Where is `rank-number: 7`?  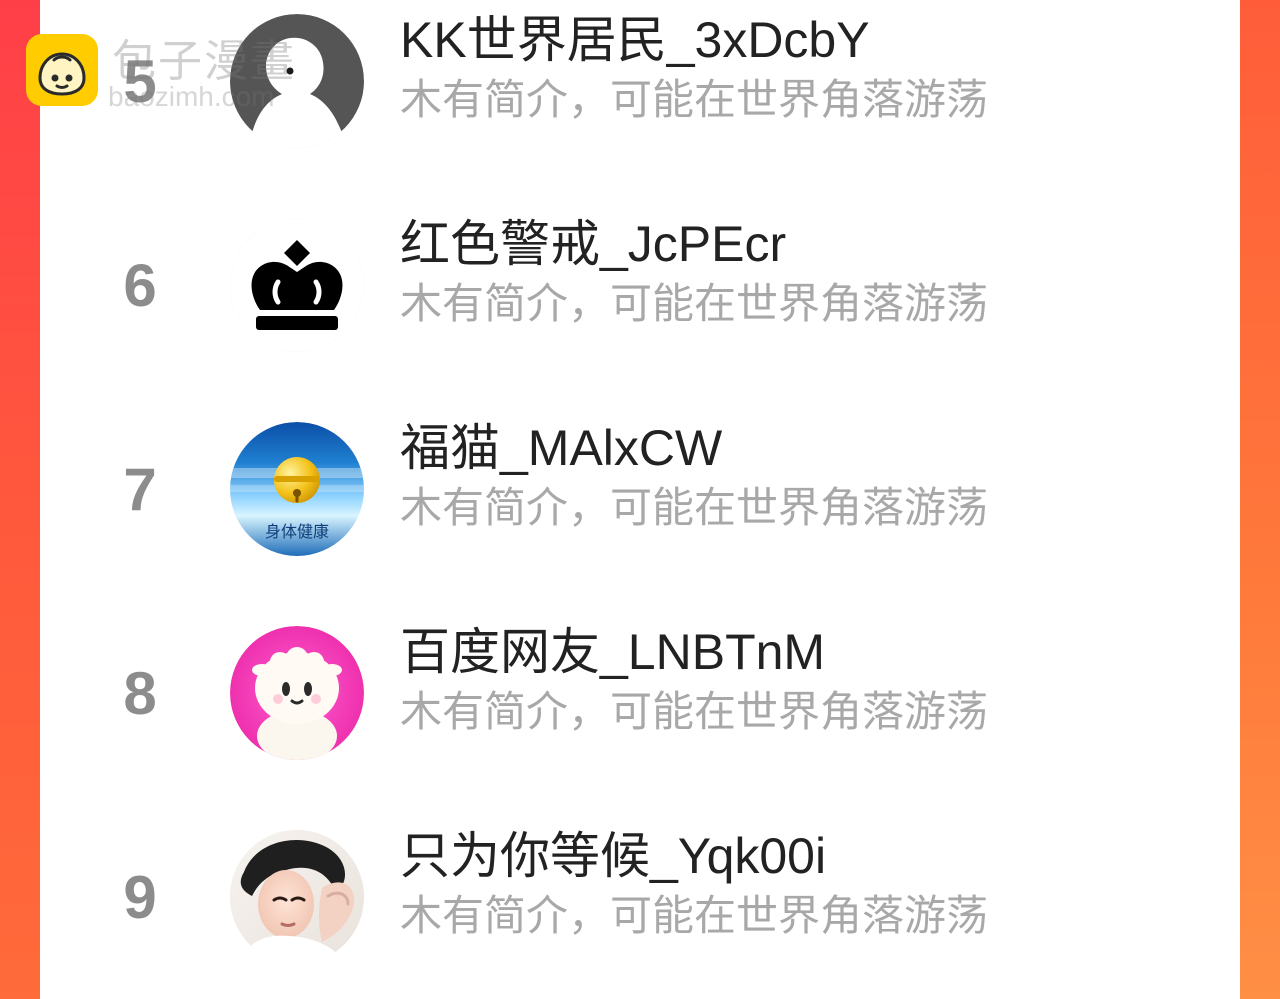
rank-number: 7 is located at coordinates (140, 489).